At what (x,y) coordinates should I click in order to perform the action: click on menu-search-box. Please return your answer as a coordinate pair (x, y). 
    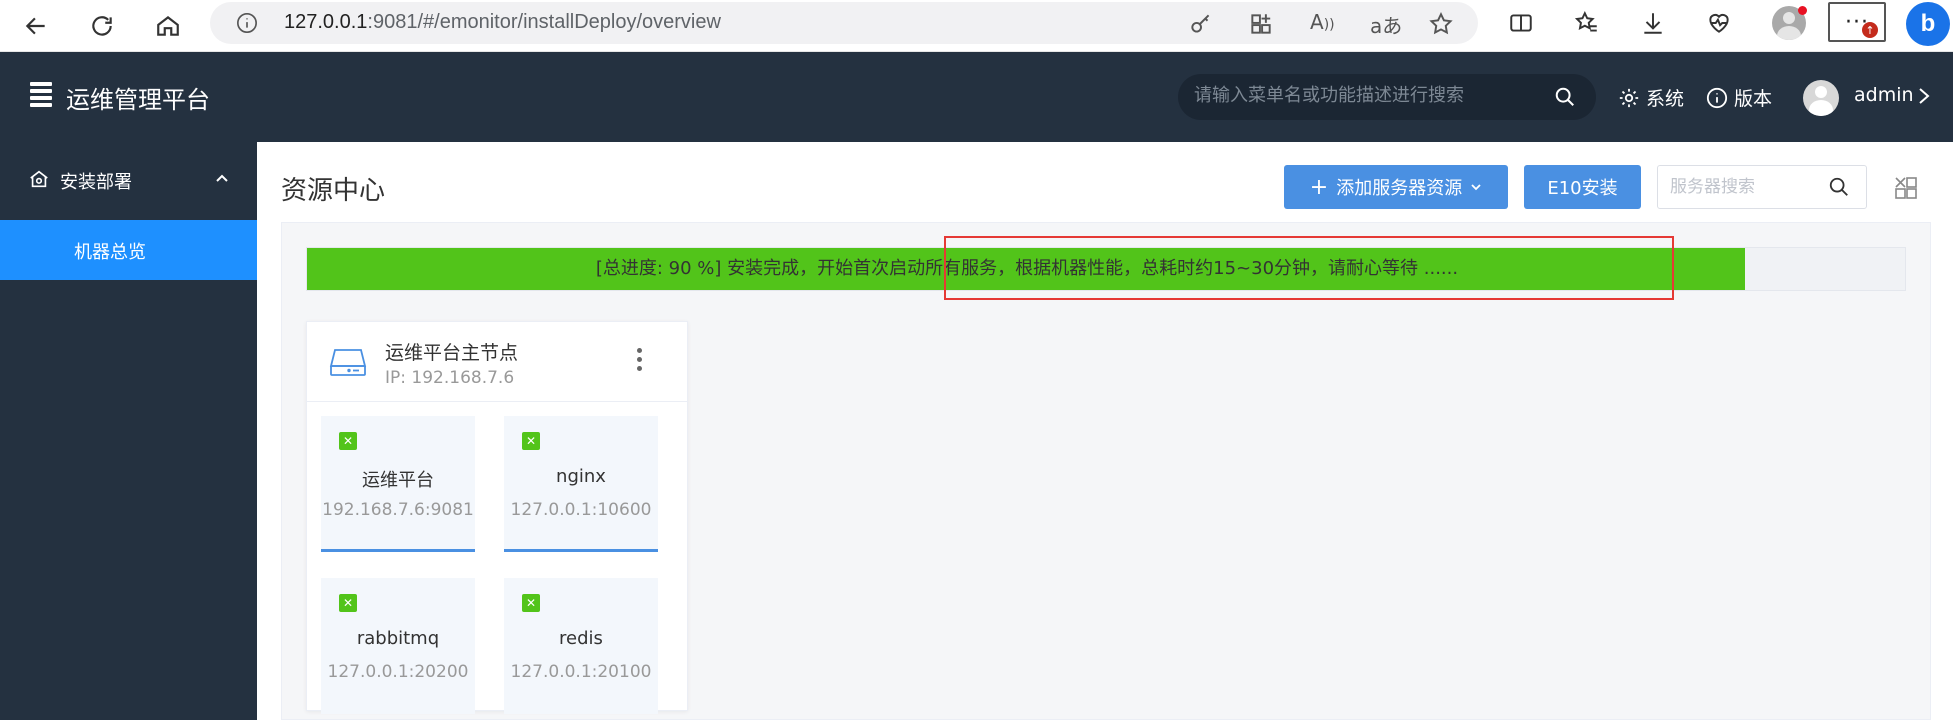
    Looking at the image, I should click on (1387, 97).